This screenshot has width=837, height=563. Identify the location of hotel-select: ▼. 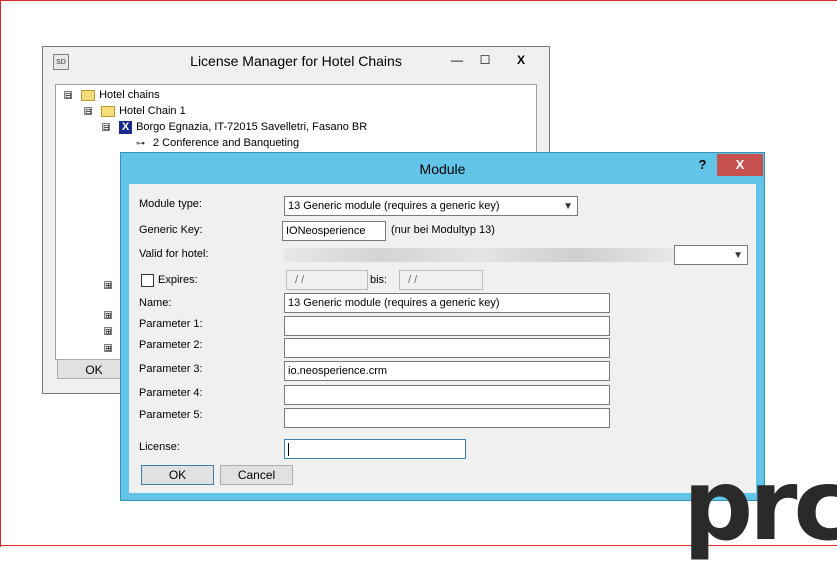
(711, 255).